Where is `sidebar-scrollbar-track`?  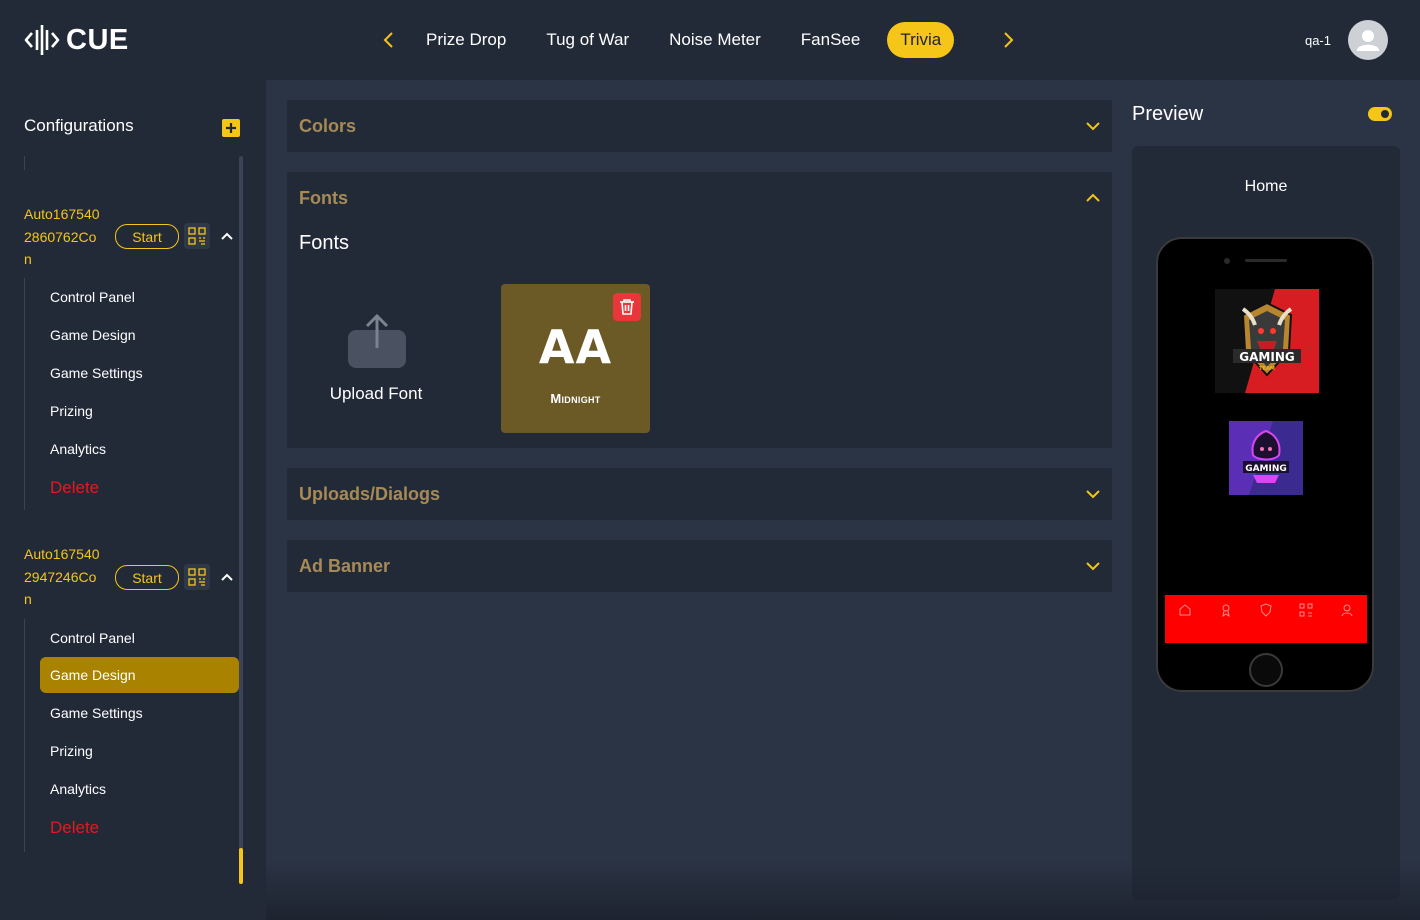
sidebar-scrollbar-track is located at coordinates (241, 520).